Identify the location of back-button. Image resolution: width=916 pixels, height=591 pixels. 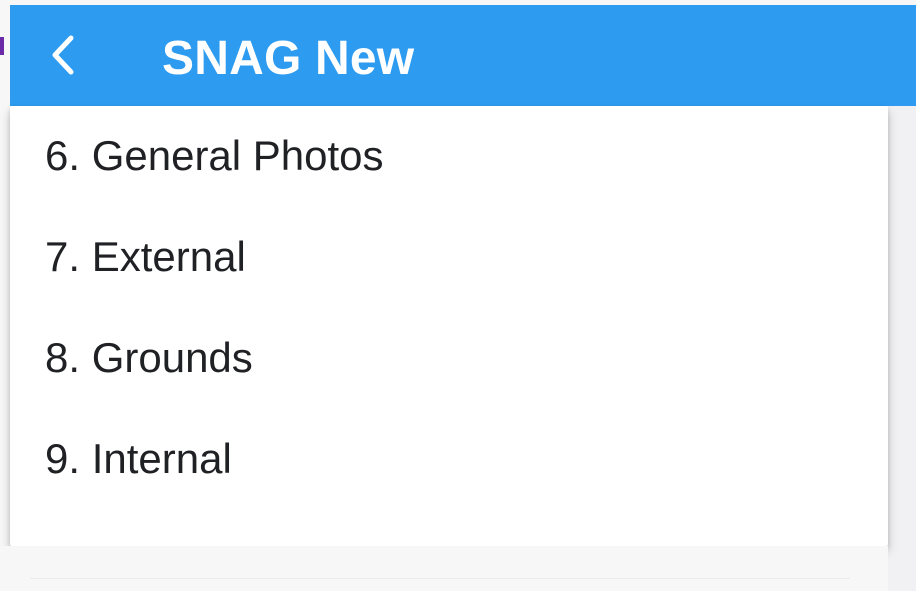
(63, 55).